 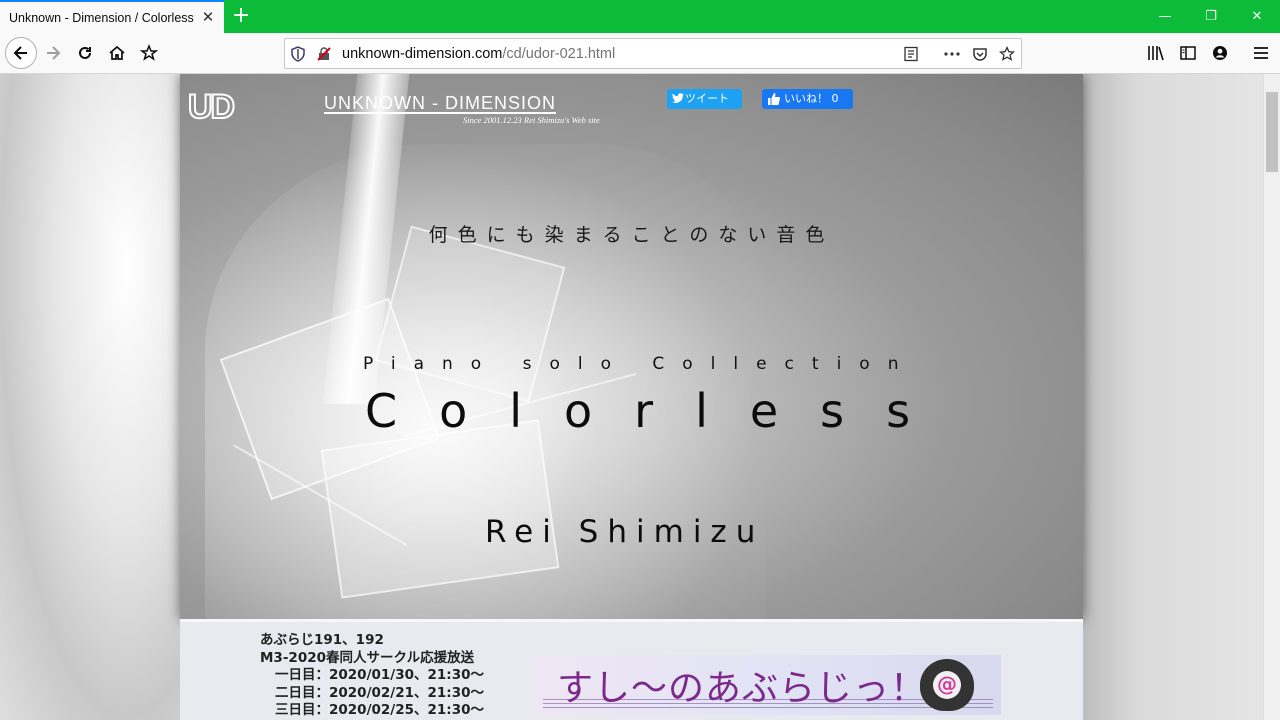 I want to click on forward-button, so click(x=53, y=53).